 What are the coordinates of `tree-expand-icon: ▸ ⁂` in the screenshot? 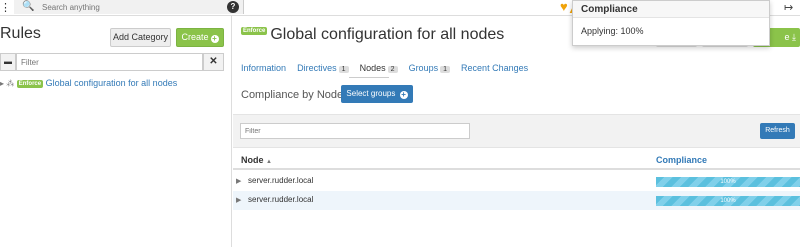 It's located at (7, 83).